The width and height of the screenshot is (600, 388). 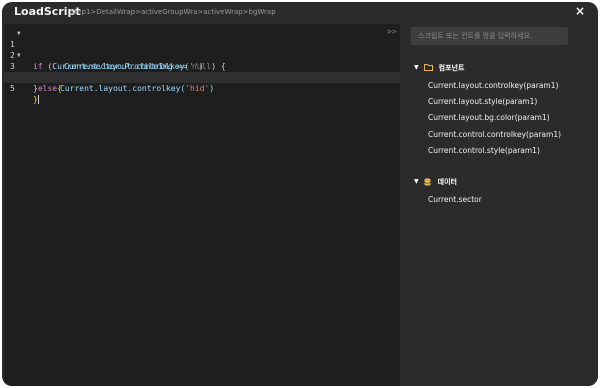 What do you see at coordinates (427, 181) in the screenshot?
I see `database-icon` at bounding box center [427, 181].